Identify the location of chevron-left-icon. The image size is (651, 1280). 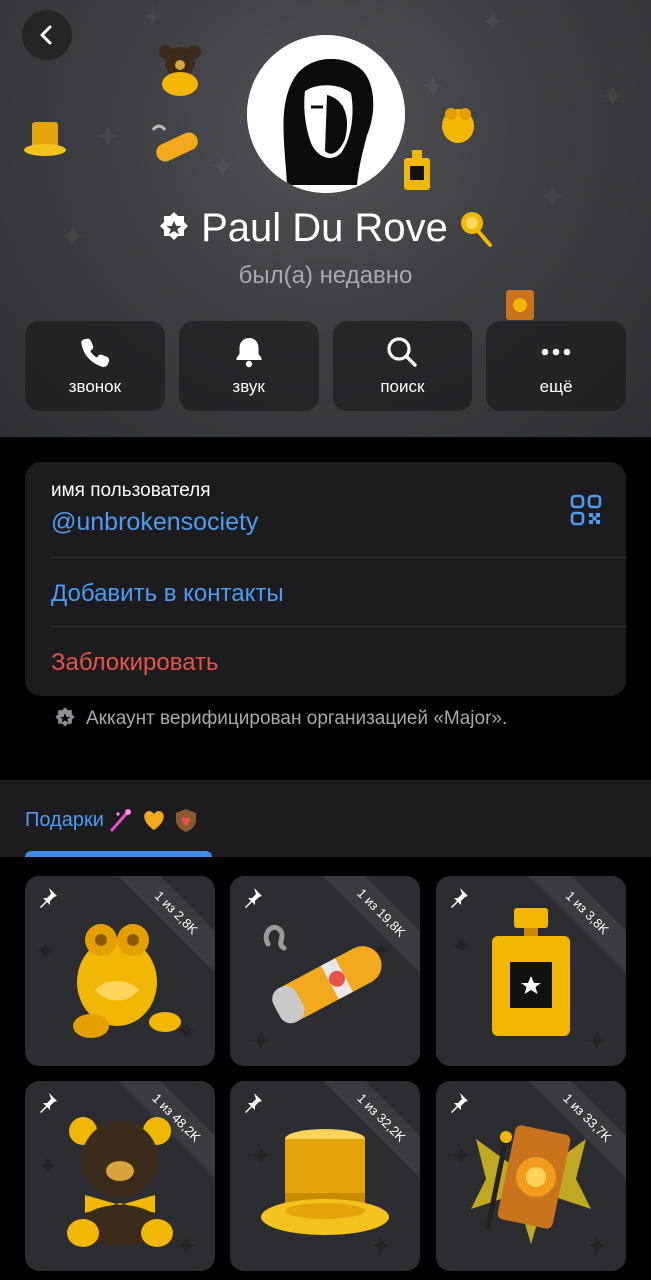
(46, 35).